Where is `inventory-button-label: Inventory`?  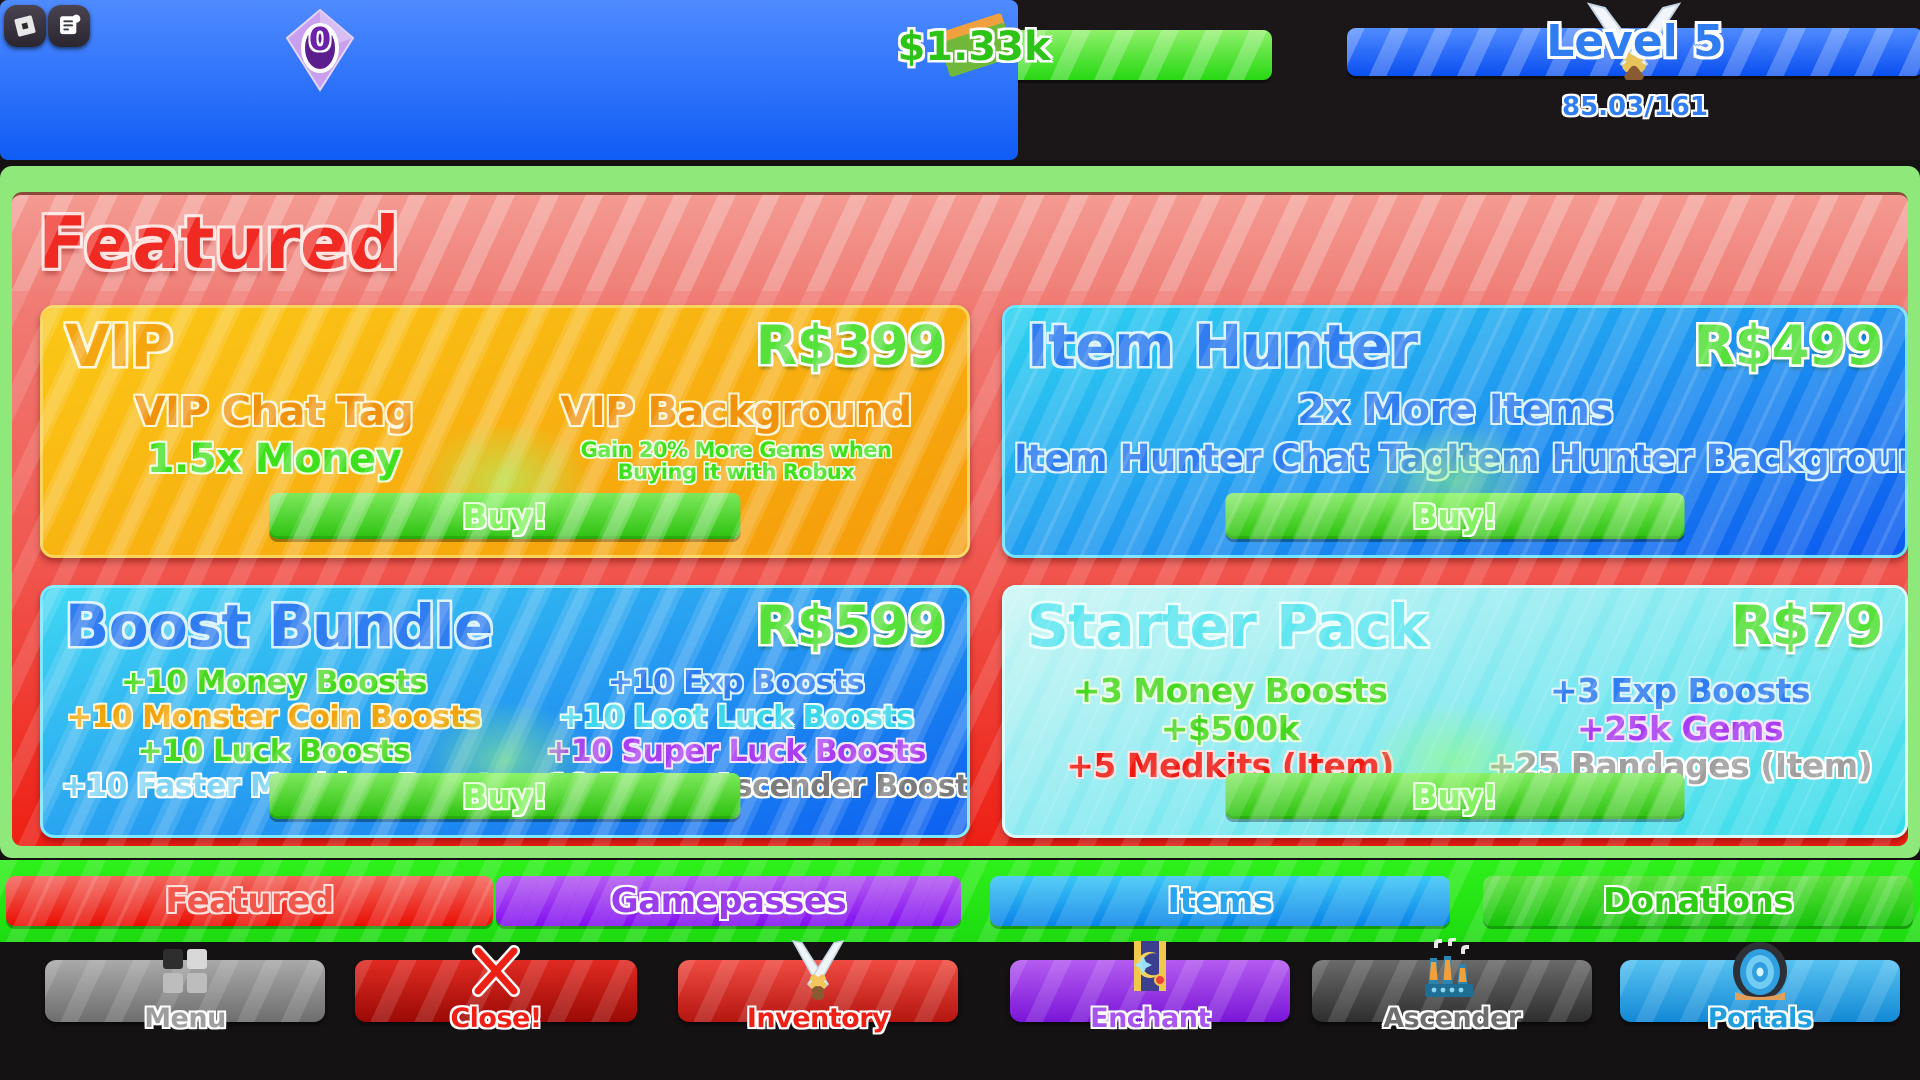
inventory-button-label: Inventory is located at coordinates (818, 1018).